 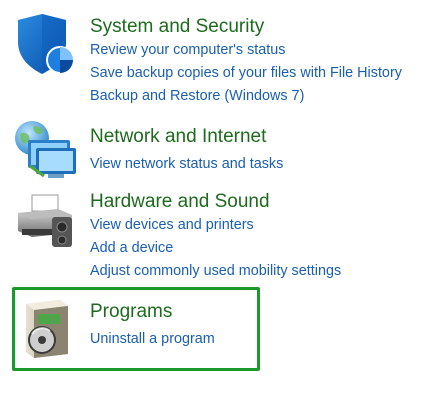 I want to click on link-review-status: Review your computer's status, so click(x=188, y=50).